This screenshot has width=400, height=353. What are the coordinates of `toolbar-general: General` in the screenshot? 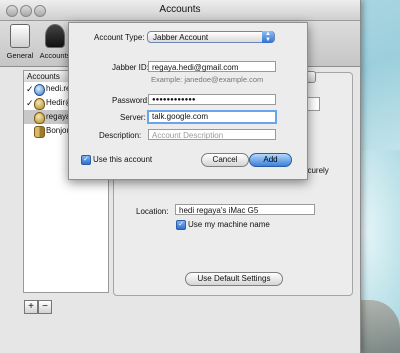 It's located at (20, 42).